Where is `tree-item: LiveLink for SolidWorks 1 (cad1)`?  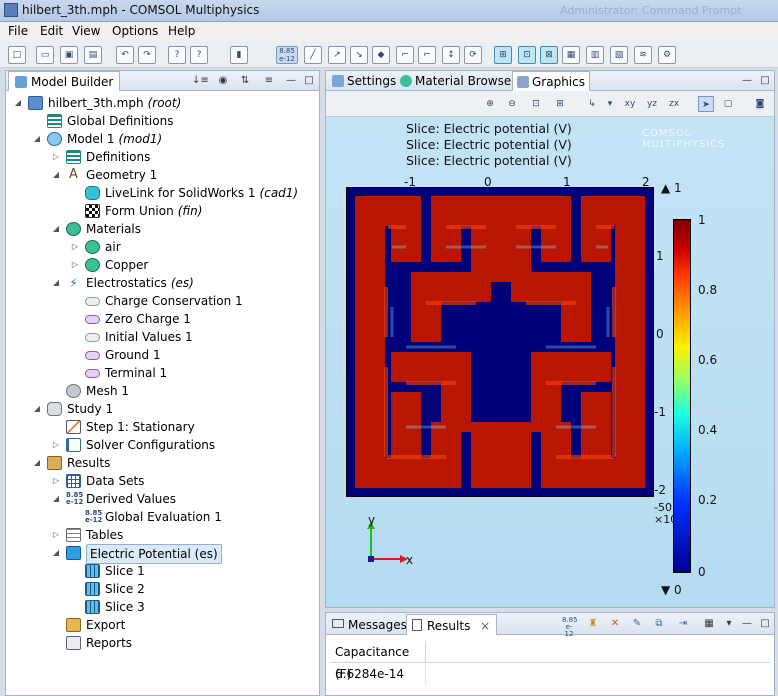 tree-item: LiveLink for SolidWorks 1 (cad1) is located at coordinates (162, 193).